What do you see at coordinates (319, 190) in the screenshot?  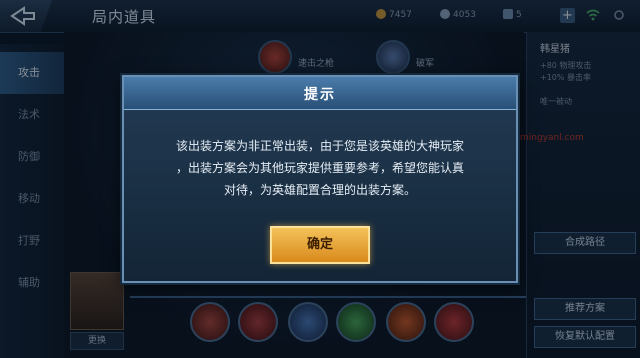 I see `dialog-message-line: 对待，为英雄配置合理的出装方案。` at bounding box center [319, 190].